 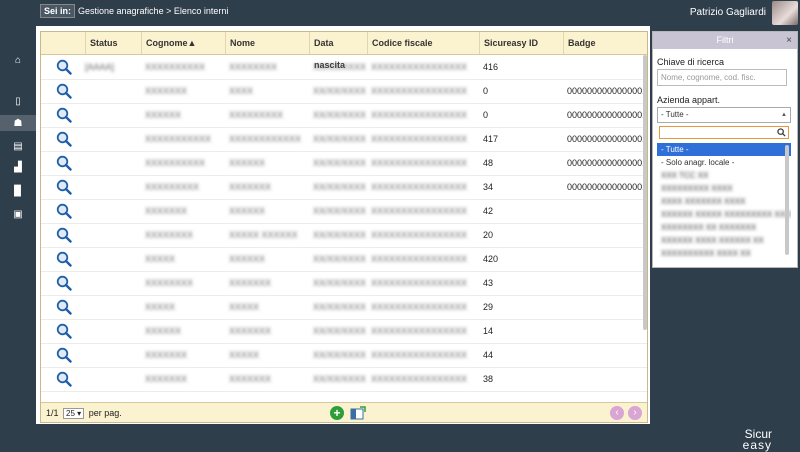 I want to click on table-row: XXXXX XXXXXX XX/XX/XXXX XXXXXXXXXXXXXXXX 420, so click(x=344, y=259).